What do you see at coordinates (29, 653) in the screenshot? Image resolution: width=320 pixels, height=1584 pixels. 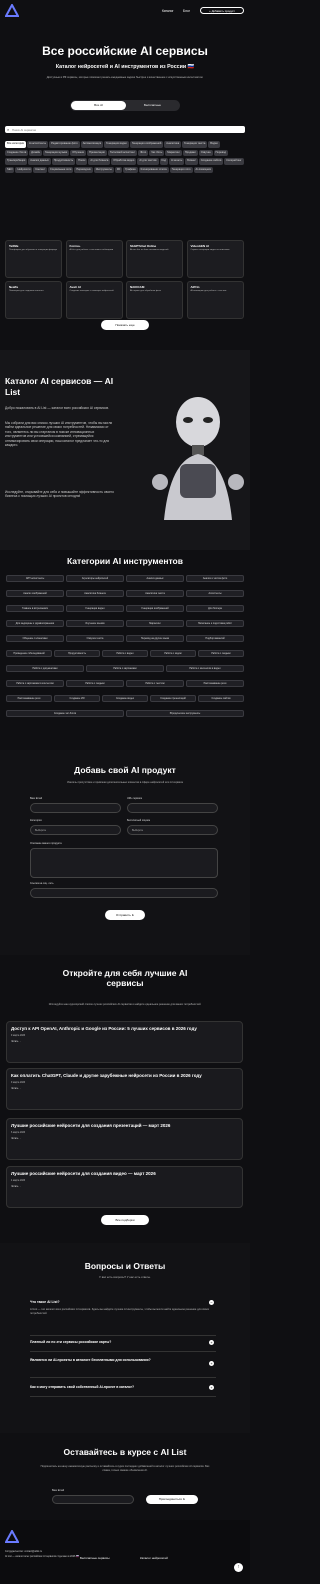 I see `category-chip: Проведение собеседований` at bounding box center [29, 653].